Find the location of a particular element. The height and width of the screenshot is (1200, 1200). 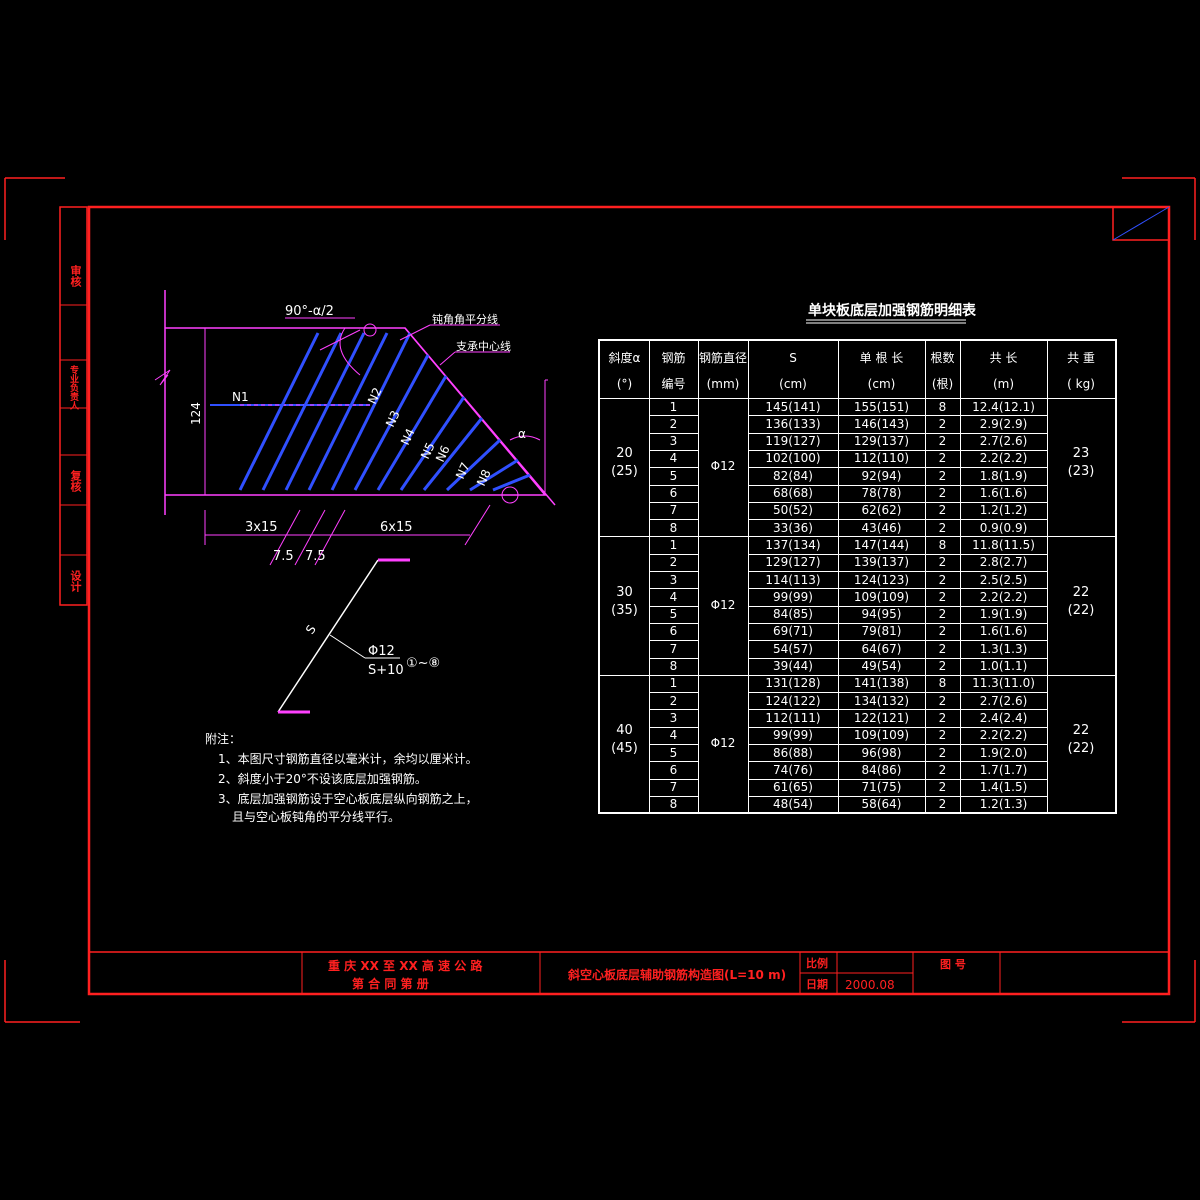

bar-label-n7: N7 is located at coordinates (463, 470).